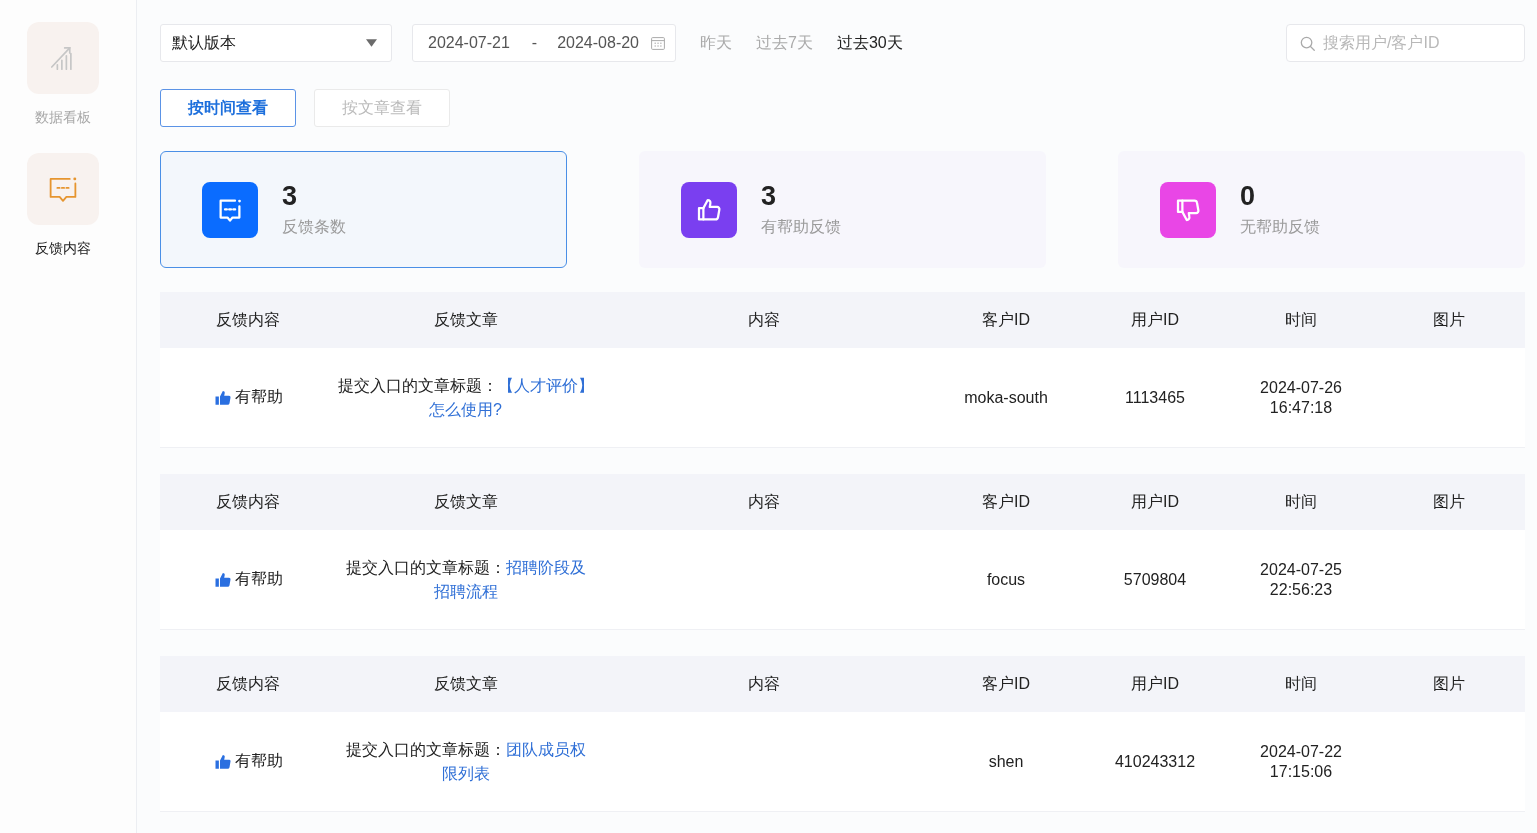  What do you see at coordinates (1405, 43) in the screenshot?
I see `search-field: 搜索用户/客户ID` at bounding box center [1405, 43].